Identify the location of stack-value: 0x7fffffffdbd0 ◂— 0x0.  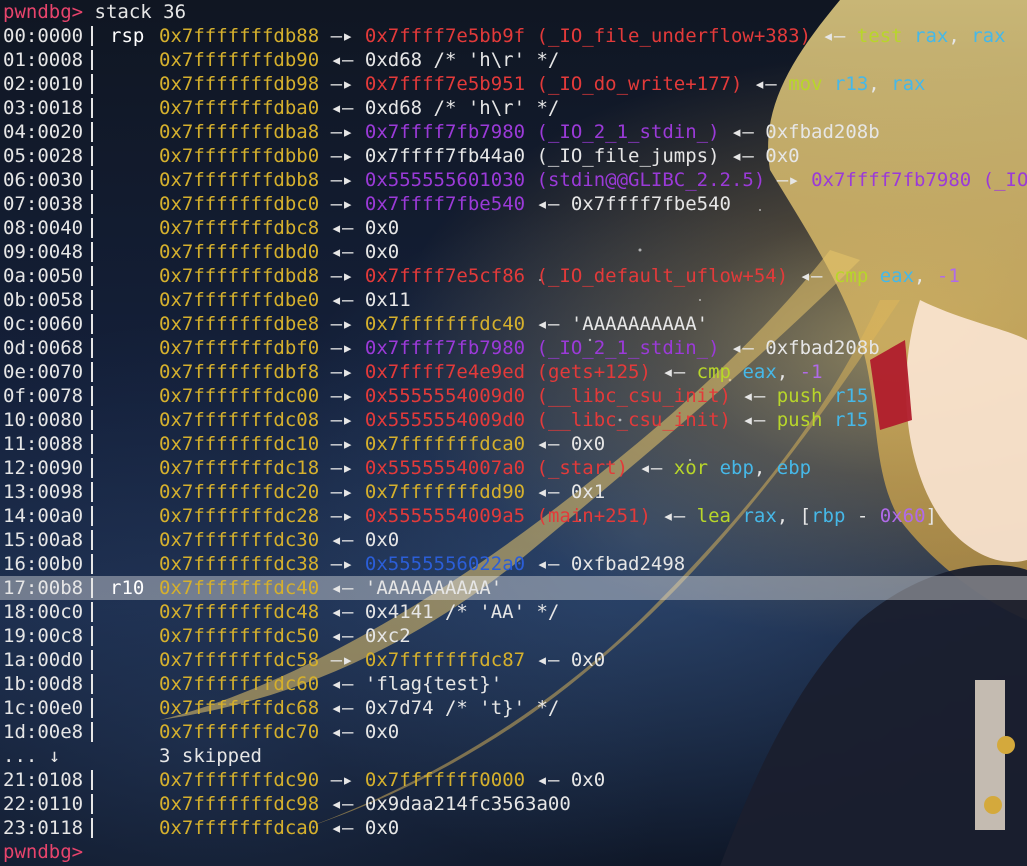
(279, 252).